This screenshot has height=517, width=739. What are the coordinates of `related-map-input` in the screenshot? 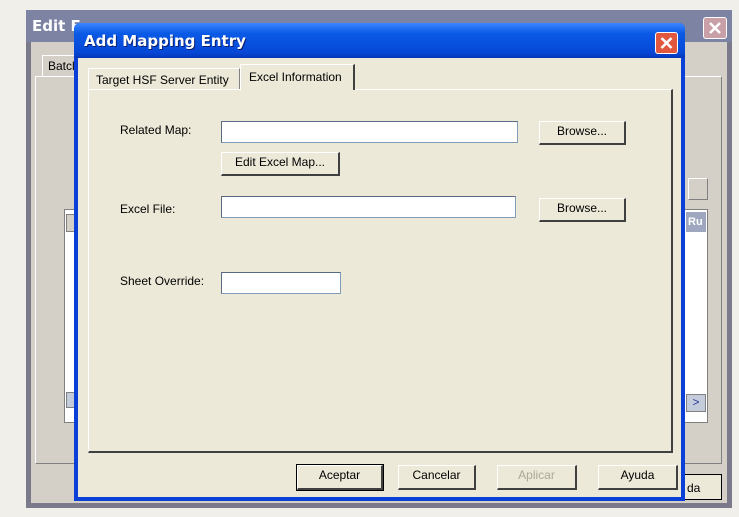 It's located at (369, 132).